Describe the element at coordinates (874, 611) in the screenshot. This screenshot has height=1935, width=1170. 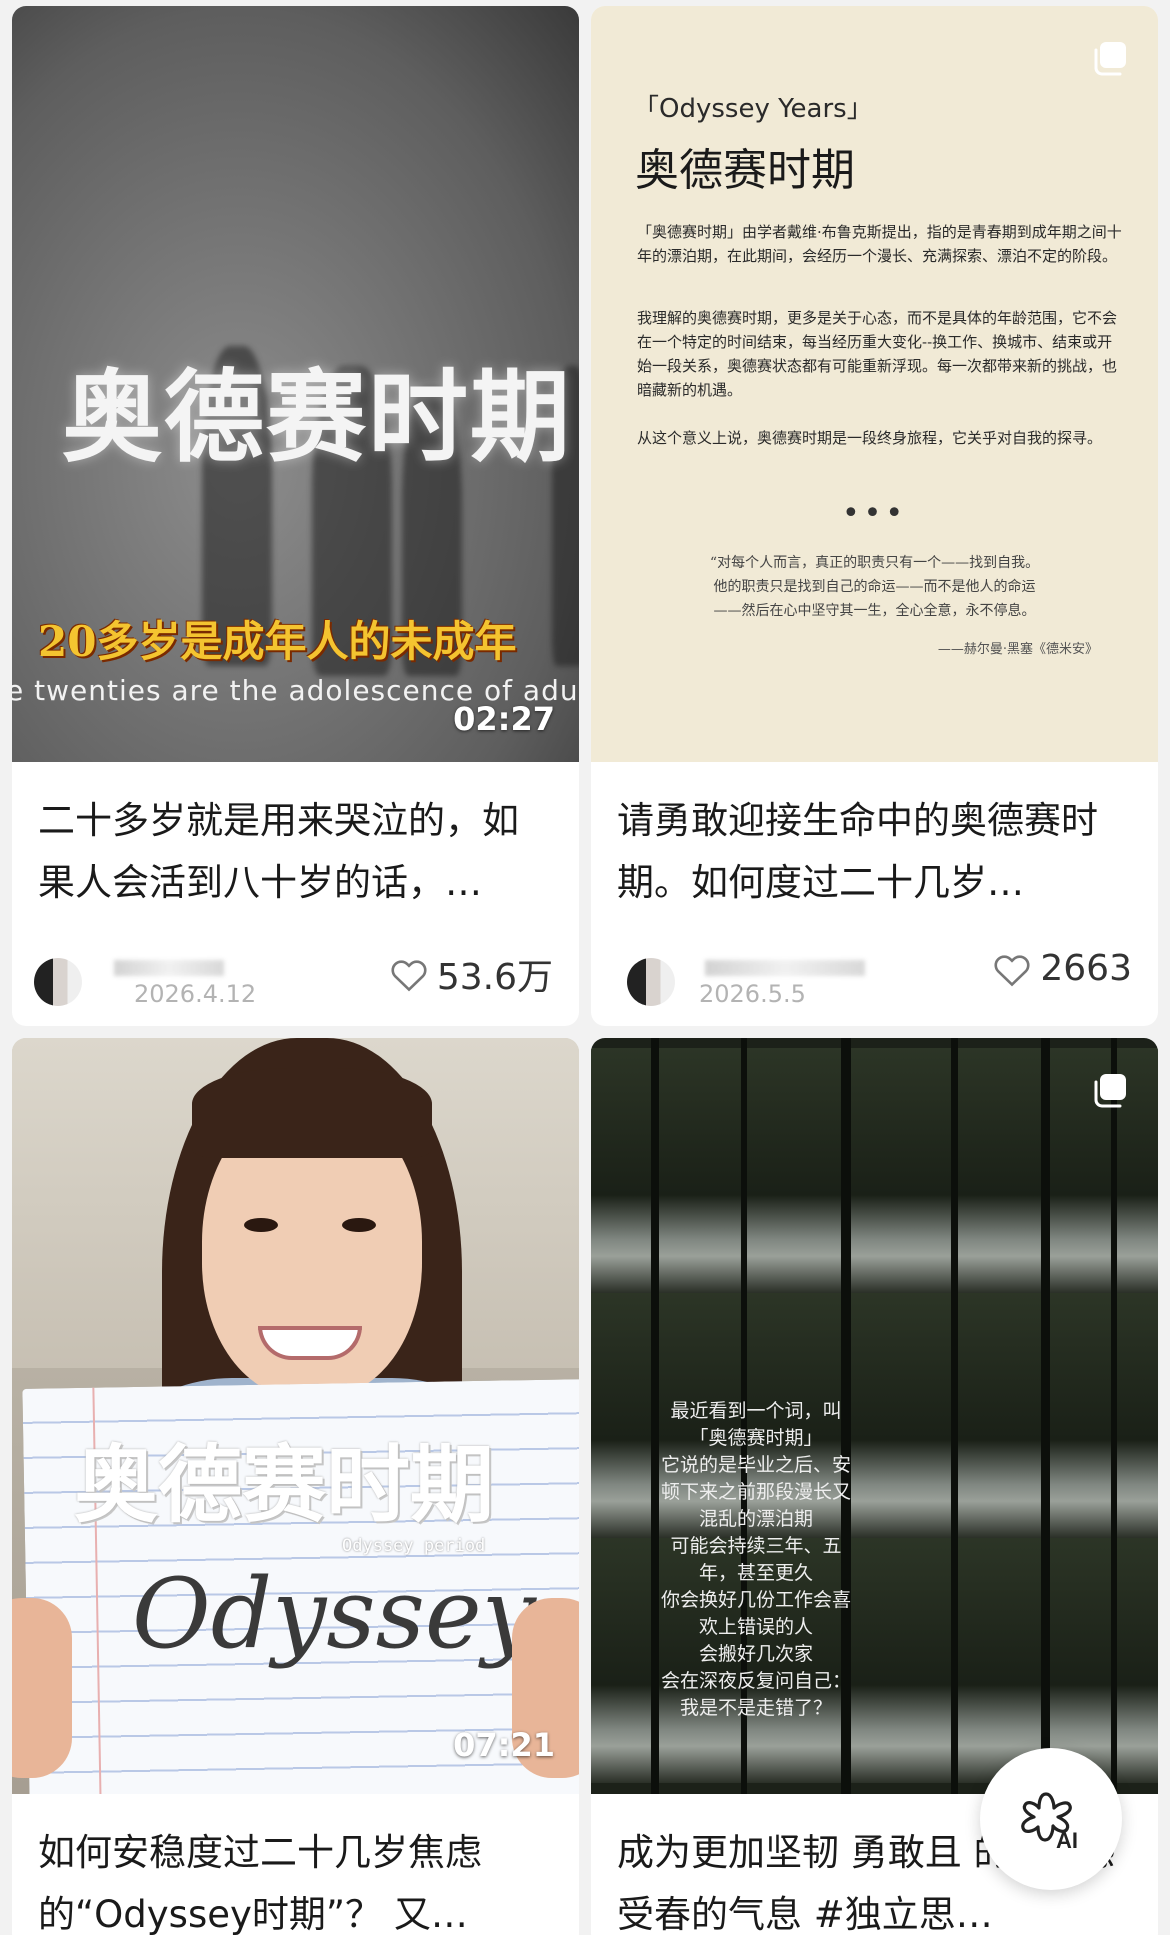
I see `quote-line: ——然后在心中坚守其一生，全心全意，永不停息。` at that location.